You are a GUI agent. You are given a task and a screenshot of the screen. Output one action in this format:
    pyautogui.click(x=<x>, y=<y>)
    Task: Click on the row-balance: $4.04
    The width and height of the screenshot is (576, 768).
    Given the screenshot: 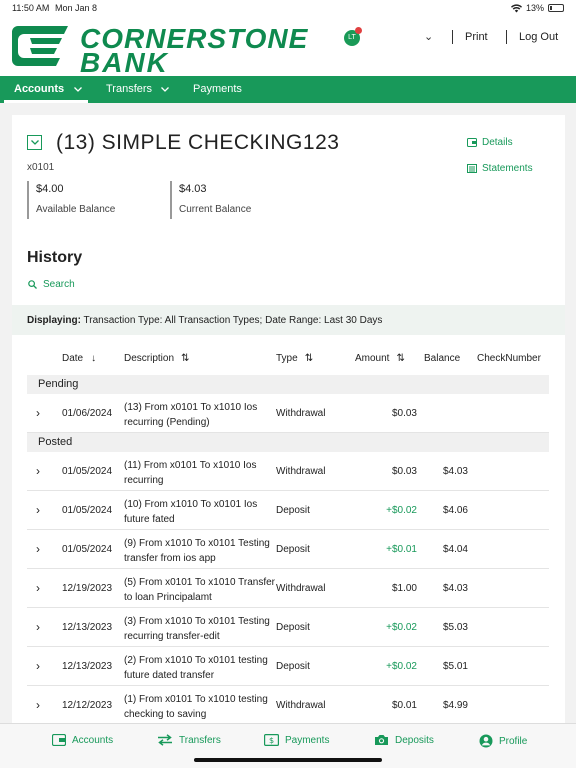 What is the action you would take?
    pyautogui.click(x=455, y=549)
    